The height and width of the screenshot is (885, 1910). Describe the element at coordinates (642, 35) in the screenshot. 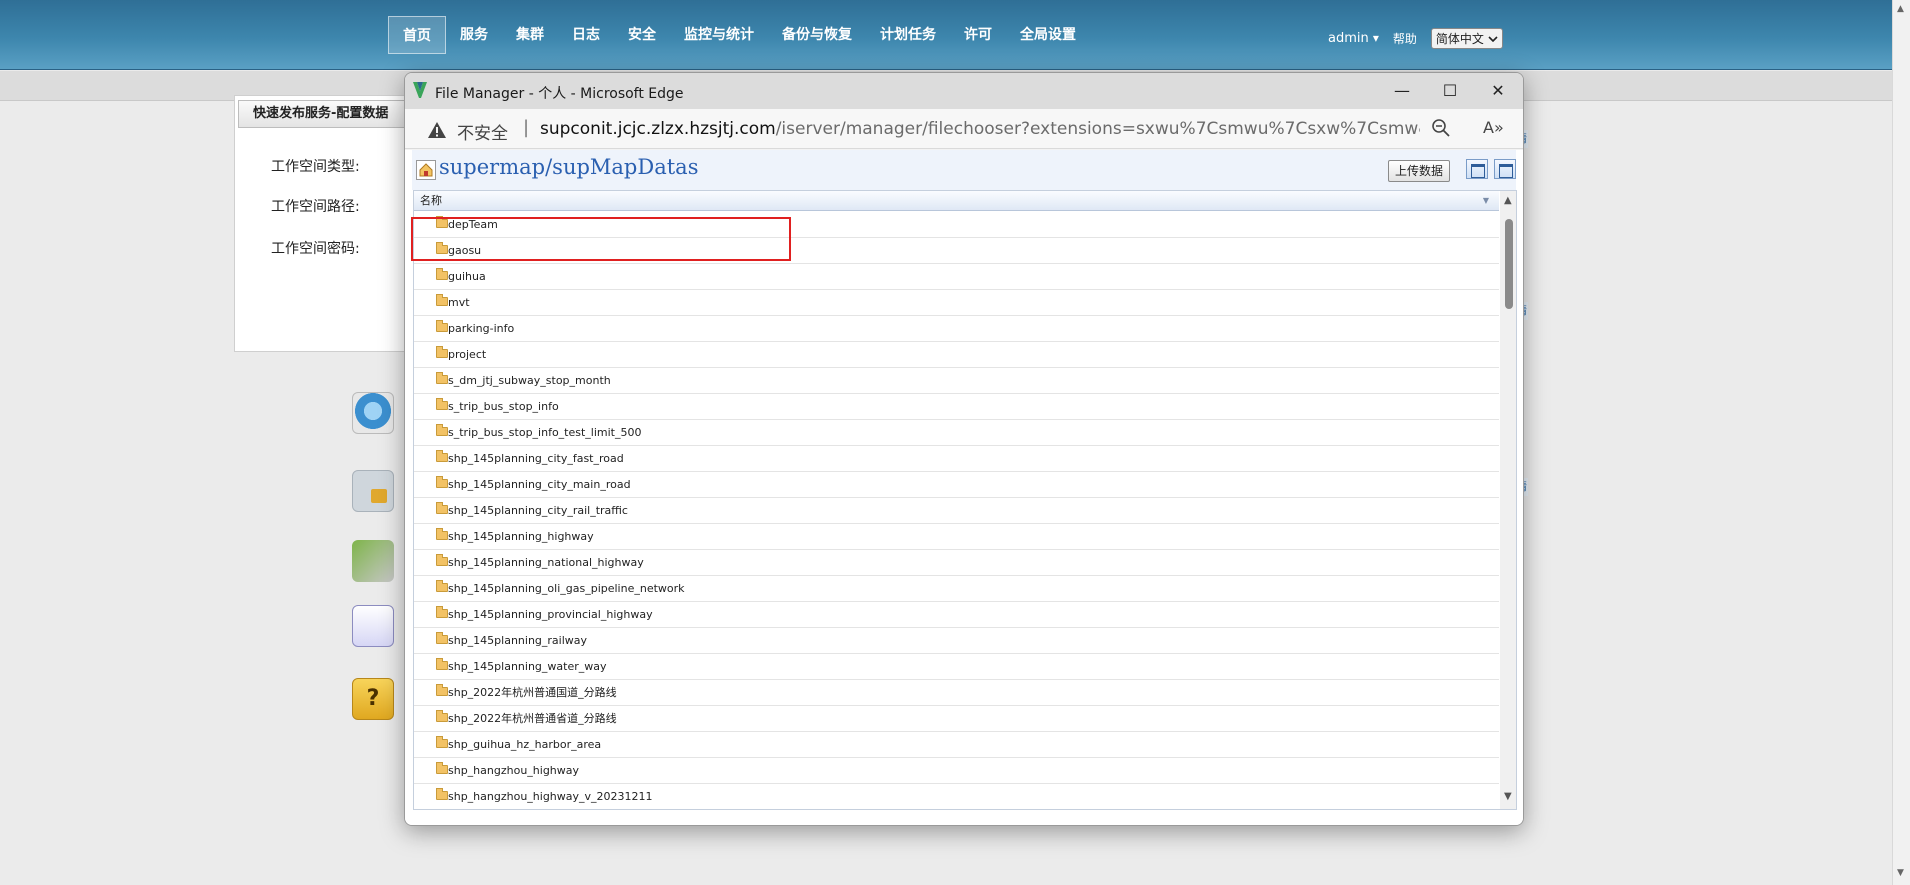

I see `nav-item: 安全` at that location.